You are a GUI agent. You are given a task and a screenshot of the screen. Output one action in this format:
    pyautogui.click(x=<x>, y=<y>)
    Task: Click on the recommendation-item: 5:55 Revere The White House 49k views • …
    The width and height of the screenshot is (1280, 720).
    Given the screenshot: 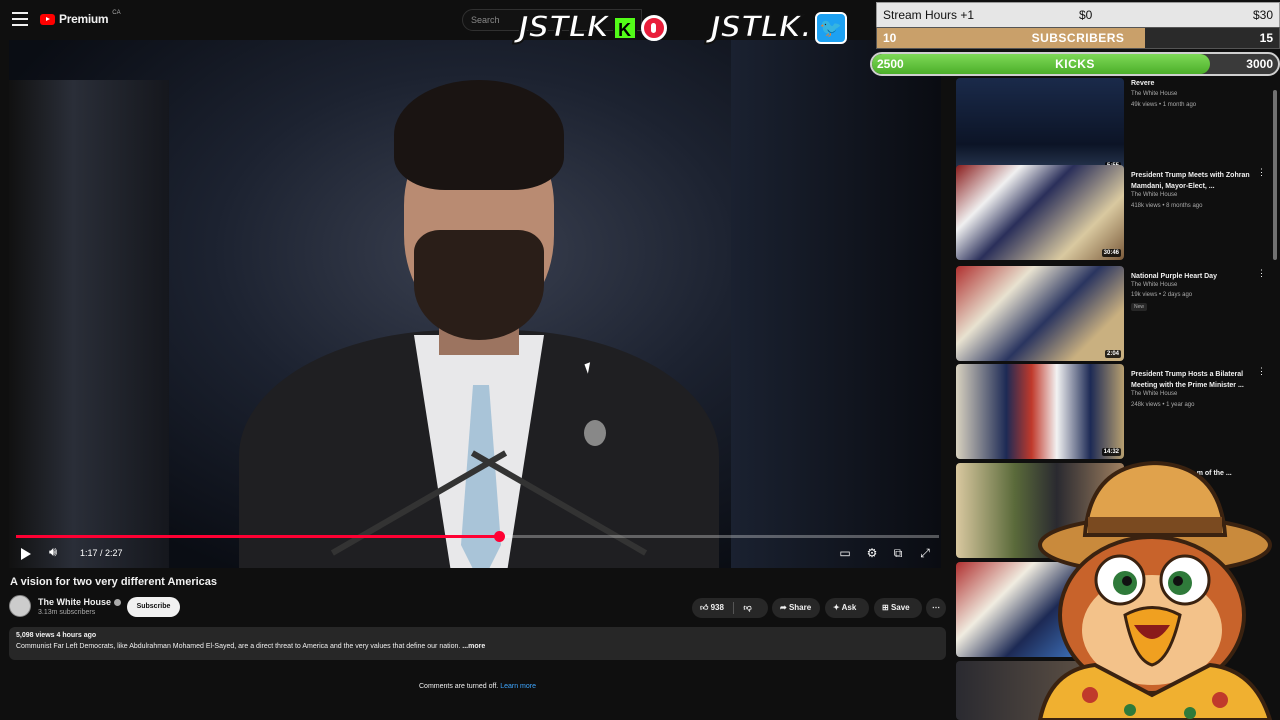 What is the action you would take?
    pyautogui.click(x=1116, y=125)
    